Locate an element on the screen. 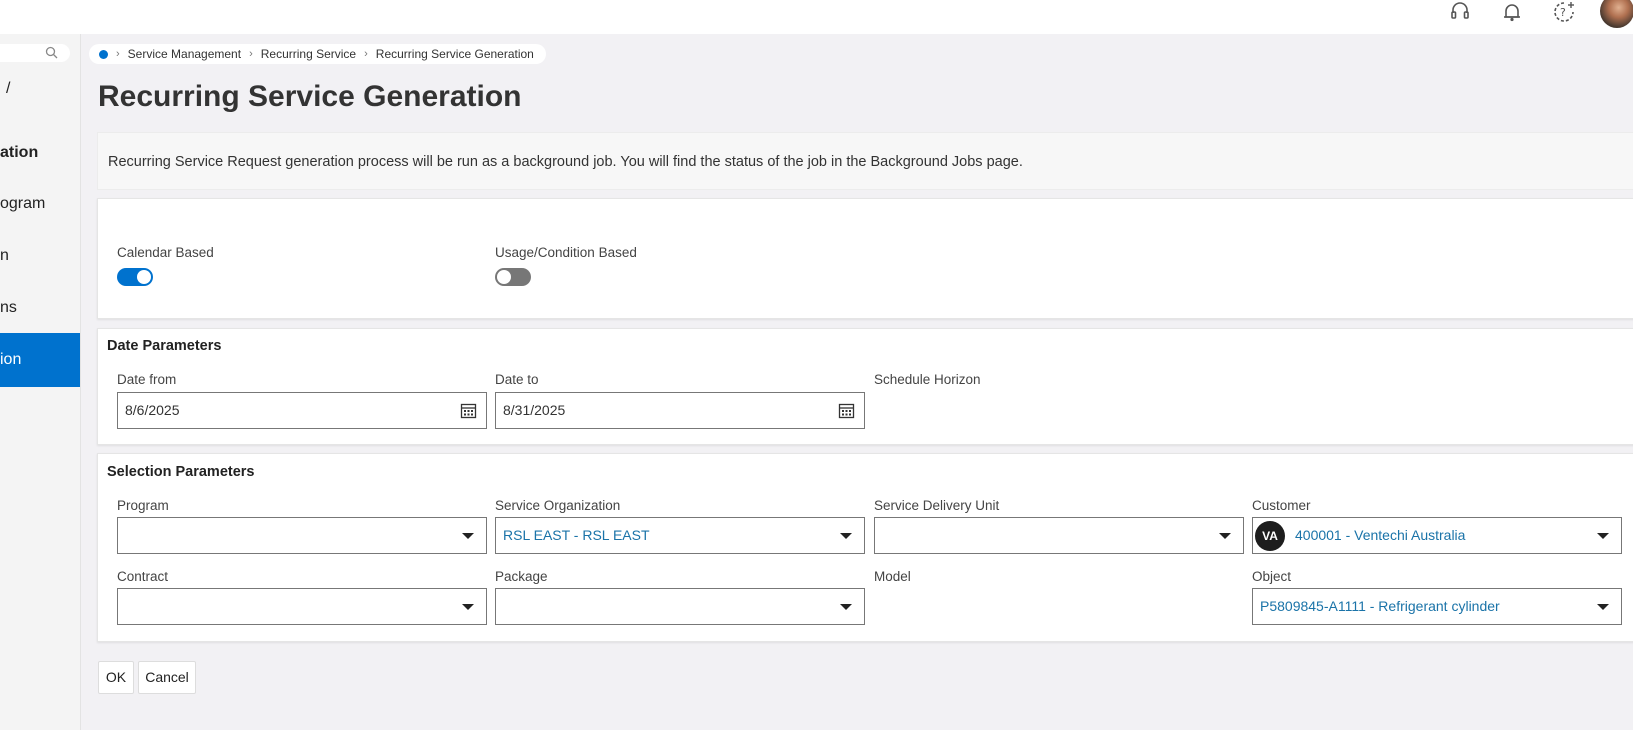  help-icon: ? is located at coordinates (1564, 12).